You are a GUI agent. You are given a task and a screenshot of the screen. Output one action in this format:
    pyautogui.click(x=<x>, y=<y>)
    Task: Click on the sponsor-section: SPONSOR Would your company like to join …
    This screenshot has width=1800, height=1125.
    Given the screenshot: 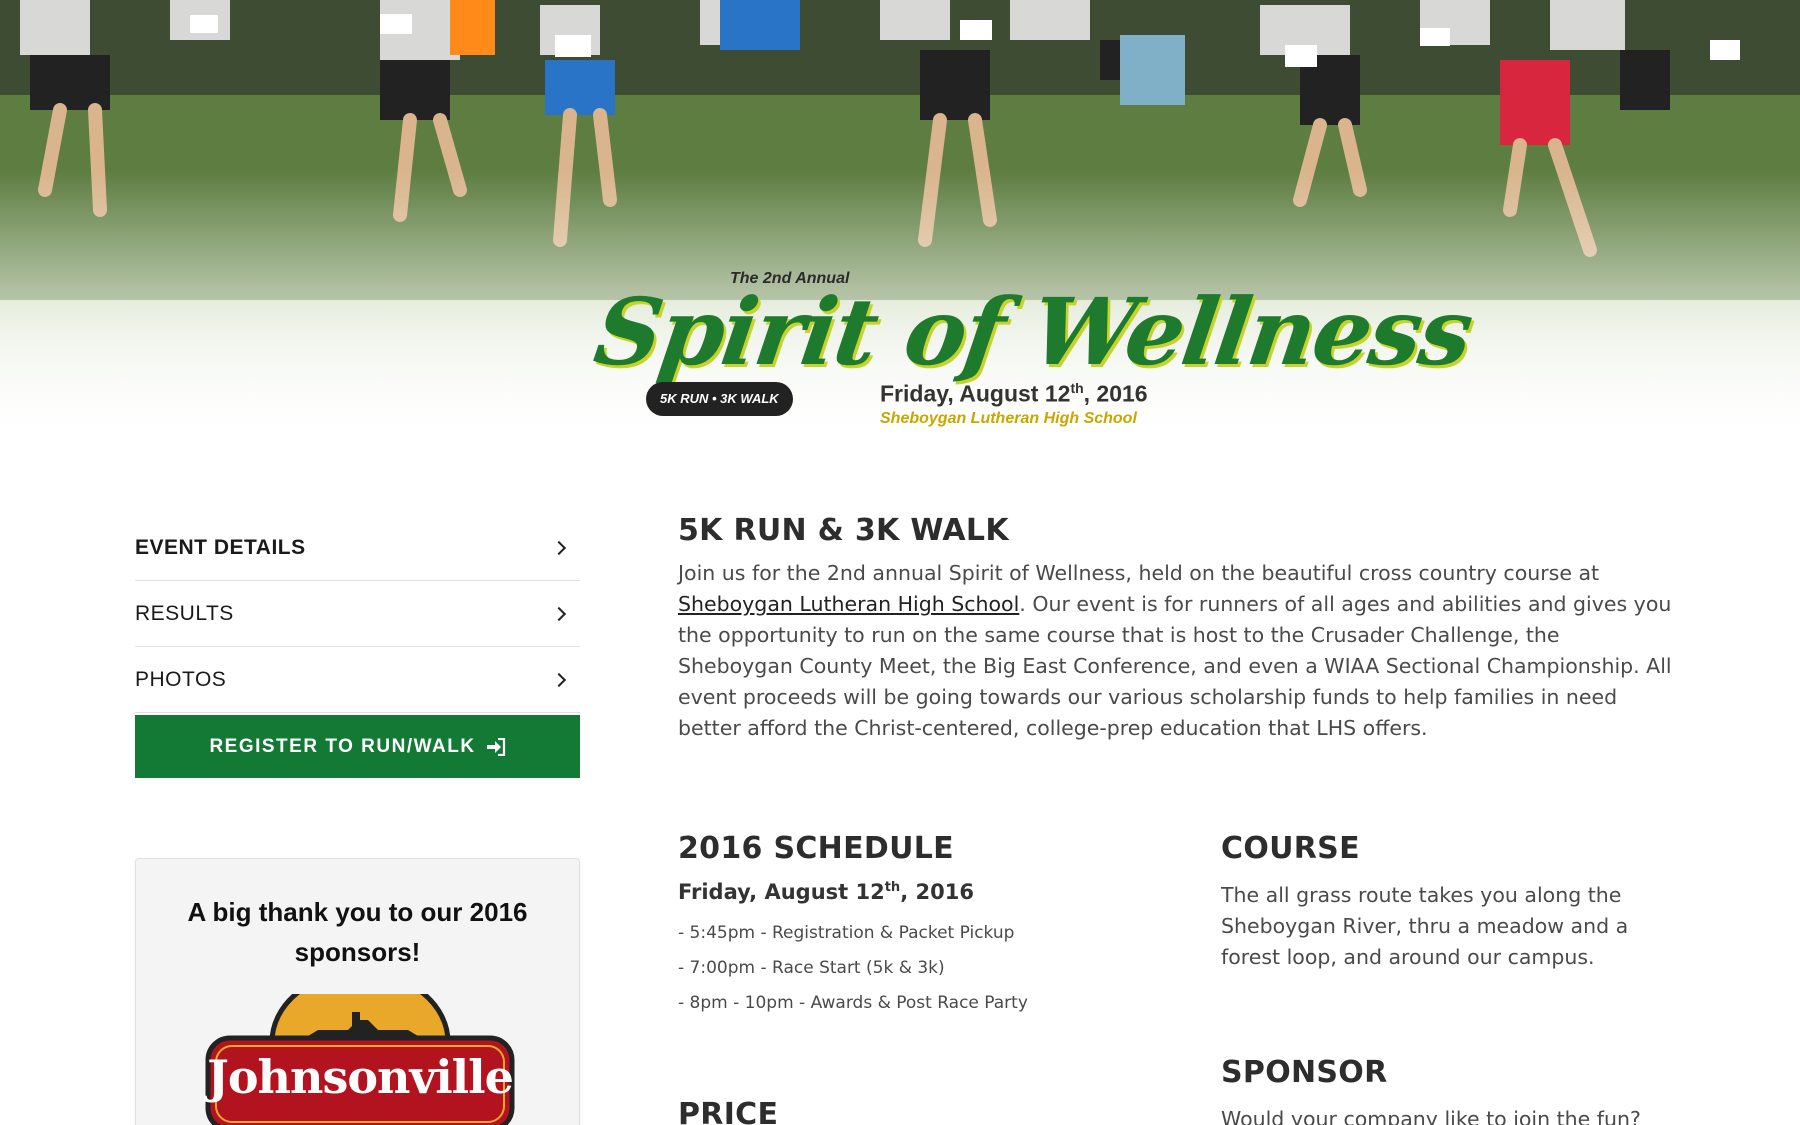 What is the action you would take?
    pyautogui.click(x=1436, y=1090)
    